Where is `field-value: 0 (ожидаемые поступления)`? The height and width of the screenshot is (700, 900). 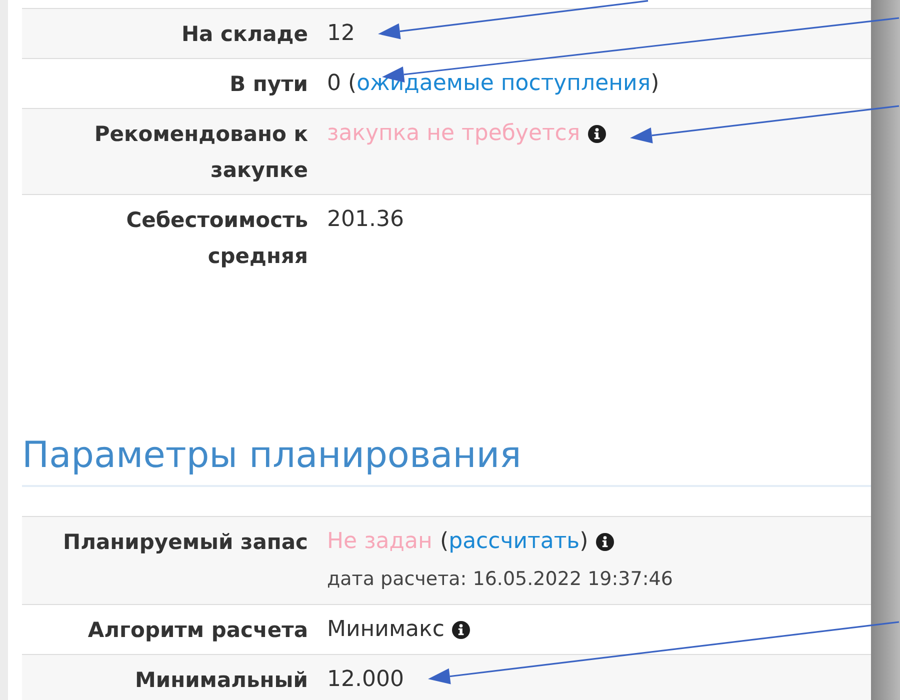
field-value: 0 (ожидаемые поступления) is located at coordinates (493, 84).